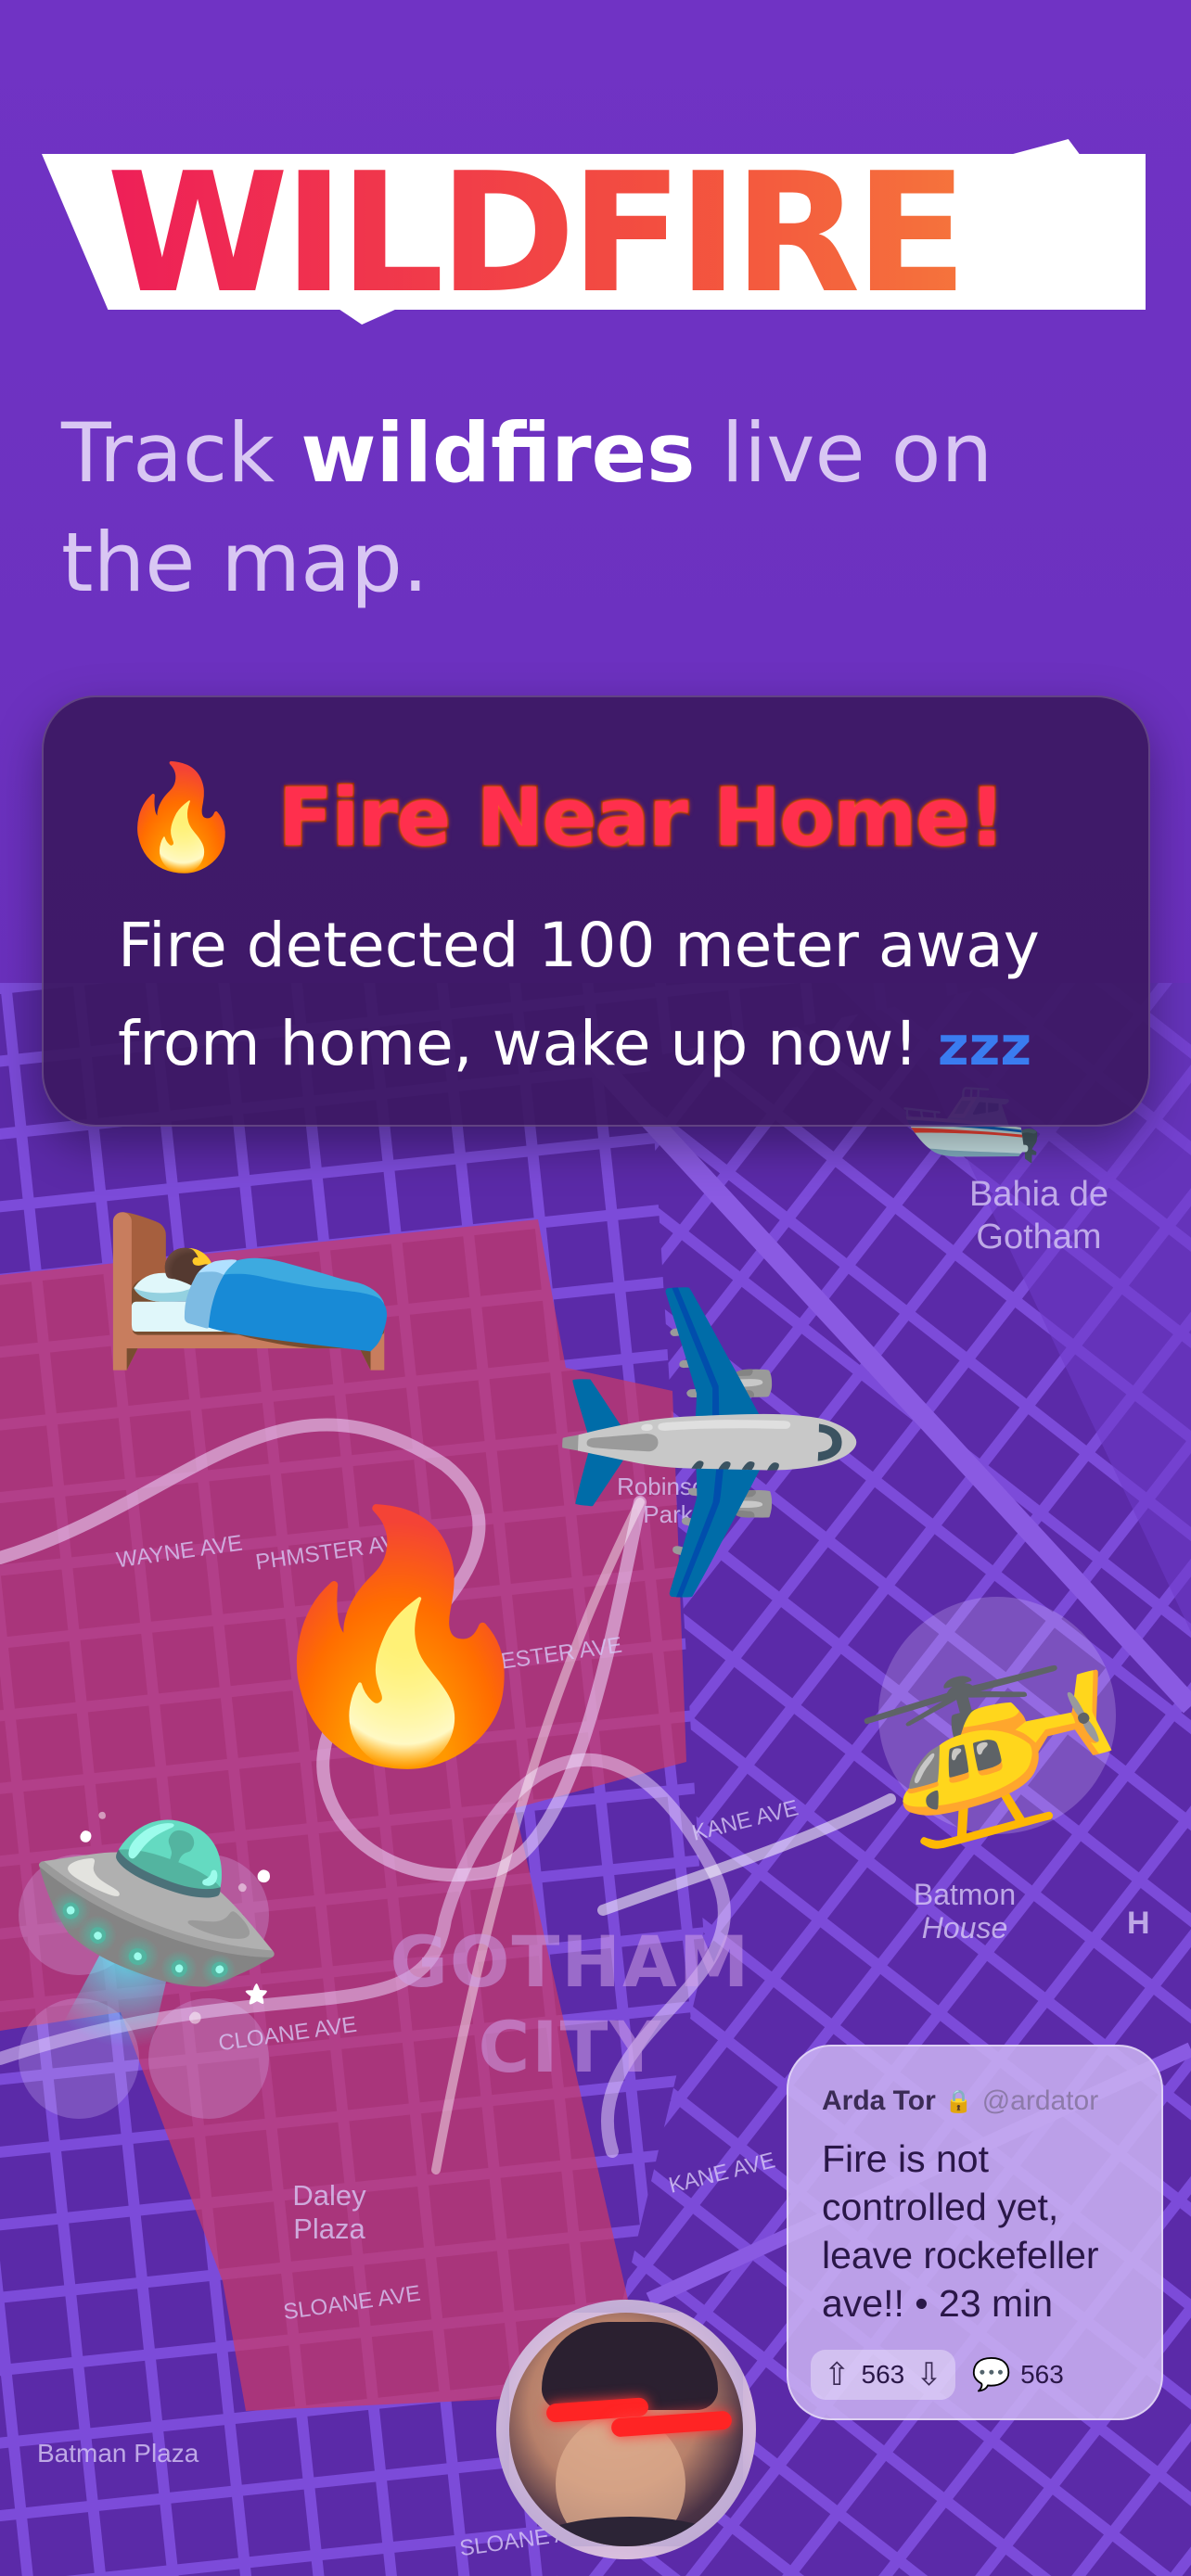 This screenshot has height=2576, width=1191. I want to click on label-bahia: Bahia de Gotham, so click(1038, 1216).